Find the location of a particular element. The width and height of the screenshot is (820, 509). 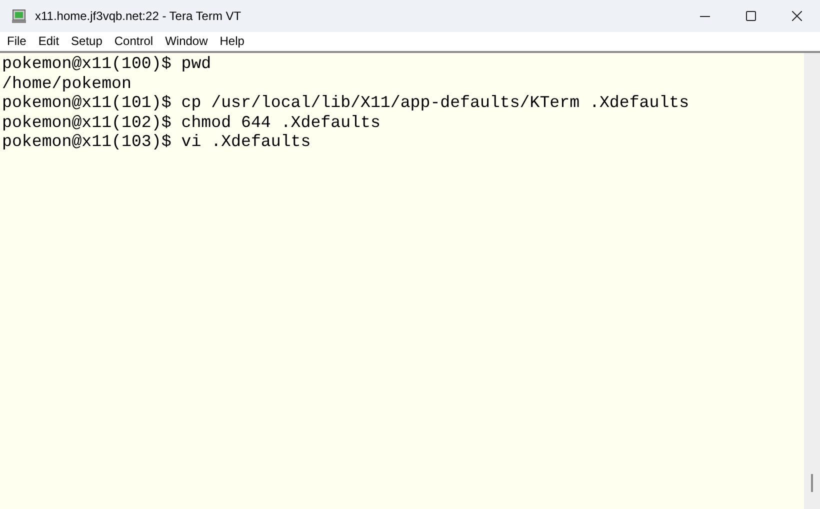

terminal-icon is located at coordinates (19, 16).